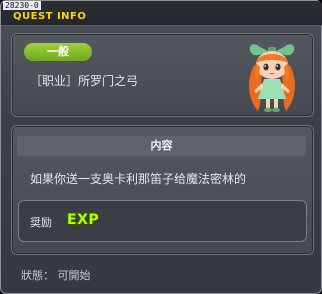 This screenshot has width=322, height=294. What do you see at coordinates (58, 52) in the screenshot?
I see `quest-category-badge: 一般` at bounding box center [58, 52].